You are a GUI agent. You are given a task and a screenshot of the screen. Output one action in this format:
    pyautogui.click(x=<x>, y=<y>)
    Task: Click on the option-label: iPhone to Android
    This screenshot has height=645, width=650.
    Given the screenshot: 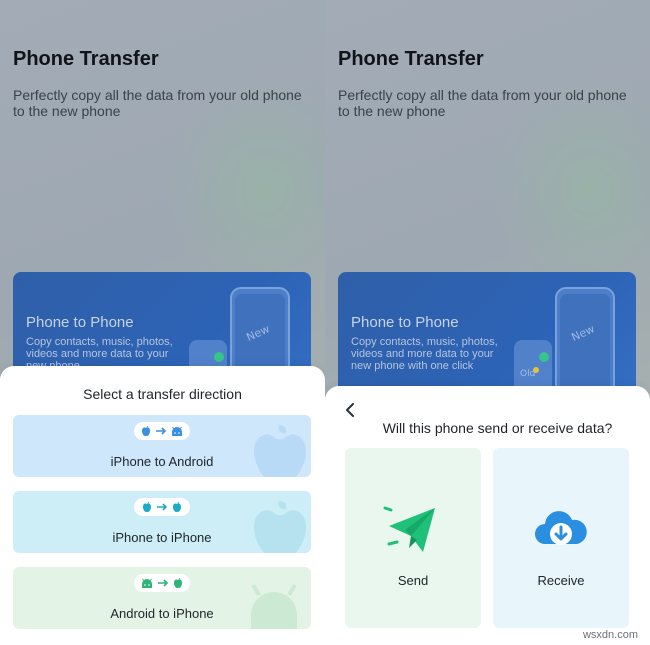 What is the action you would take?
    pyautogui.click(x=162, y=461)
    